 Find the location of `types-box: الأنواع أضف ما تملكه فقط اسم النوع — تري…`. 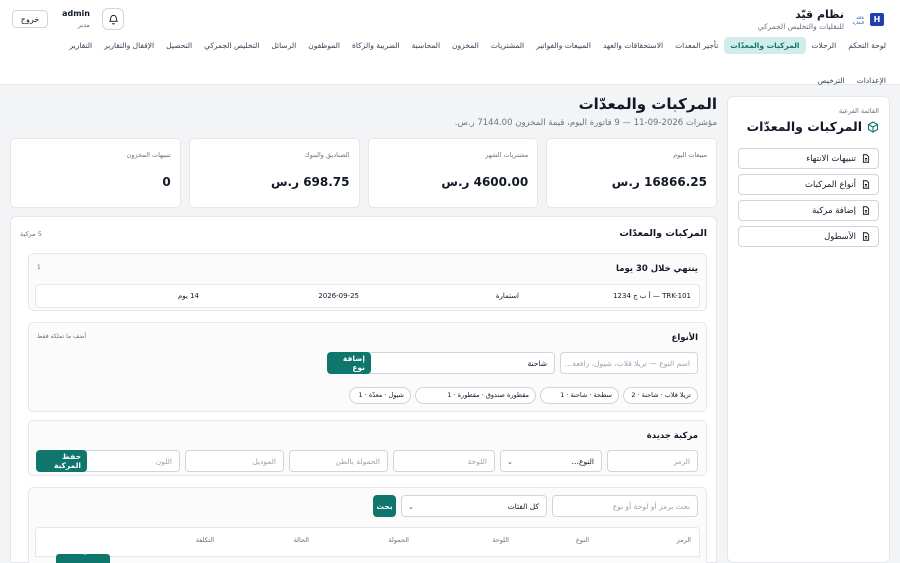

types-box: الأنواع أضف ما تملكه فقط اسم النوع — تري… is located at coordinates (367, 367).